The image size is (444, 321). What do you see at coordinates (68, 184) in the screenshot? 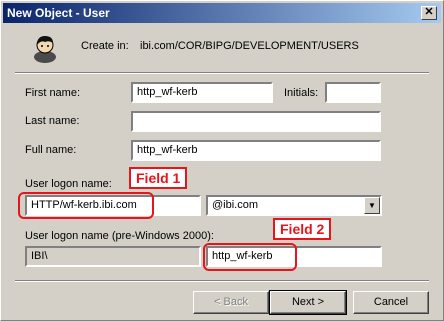
I see `logon-name-label: User logon name:` at bounding box center [68, 184].